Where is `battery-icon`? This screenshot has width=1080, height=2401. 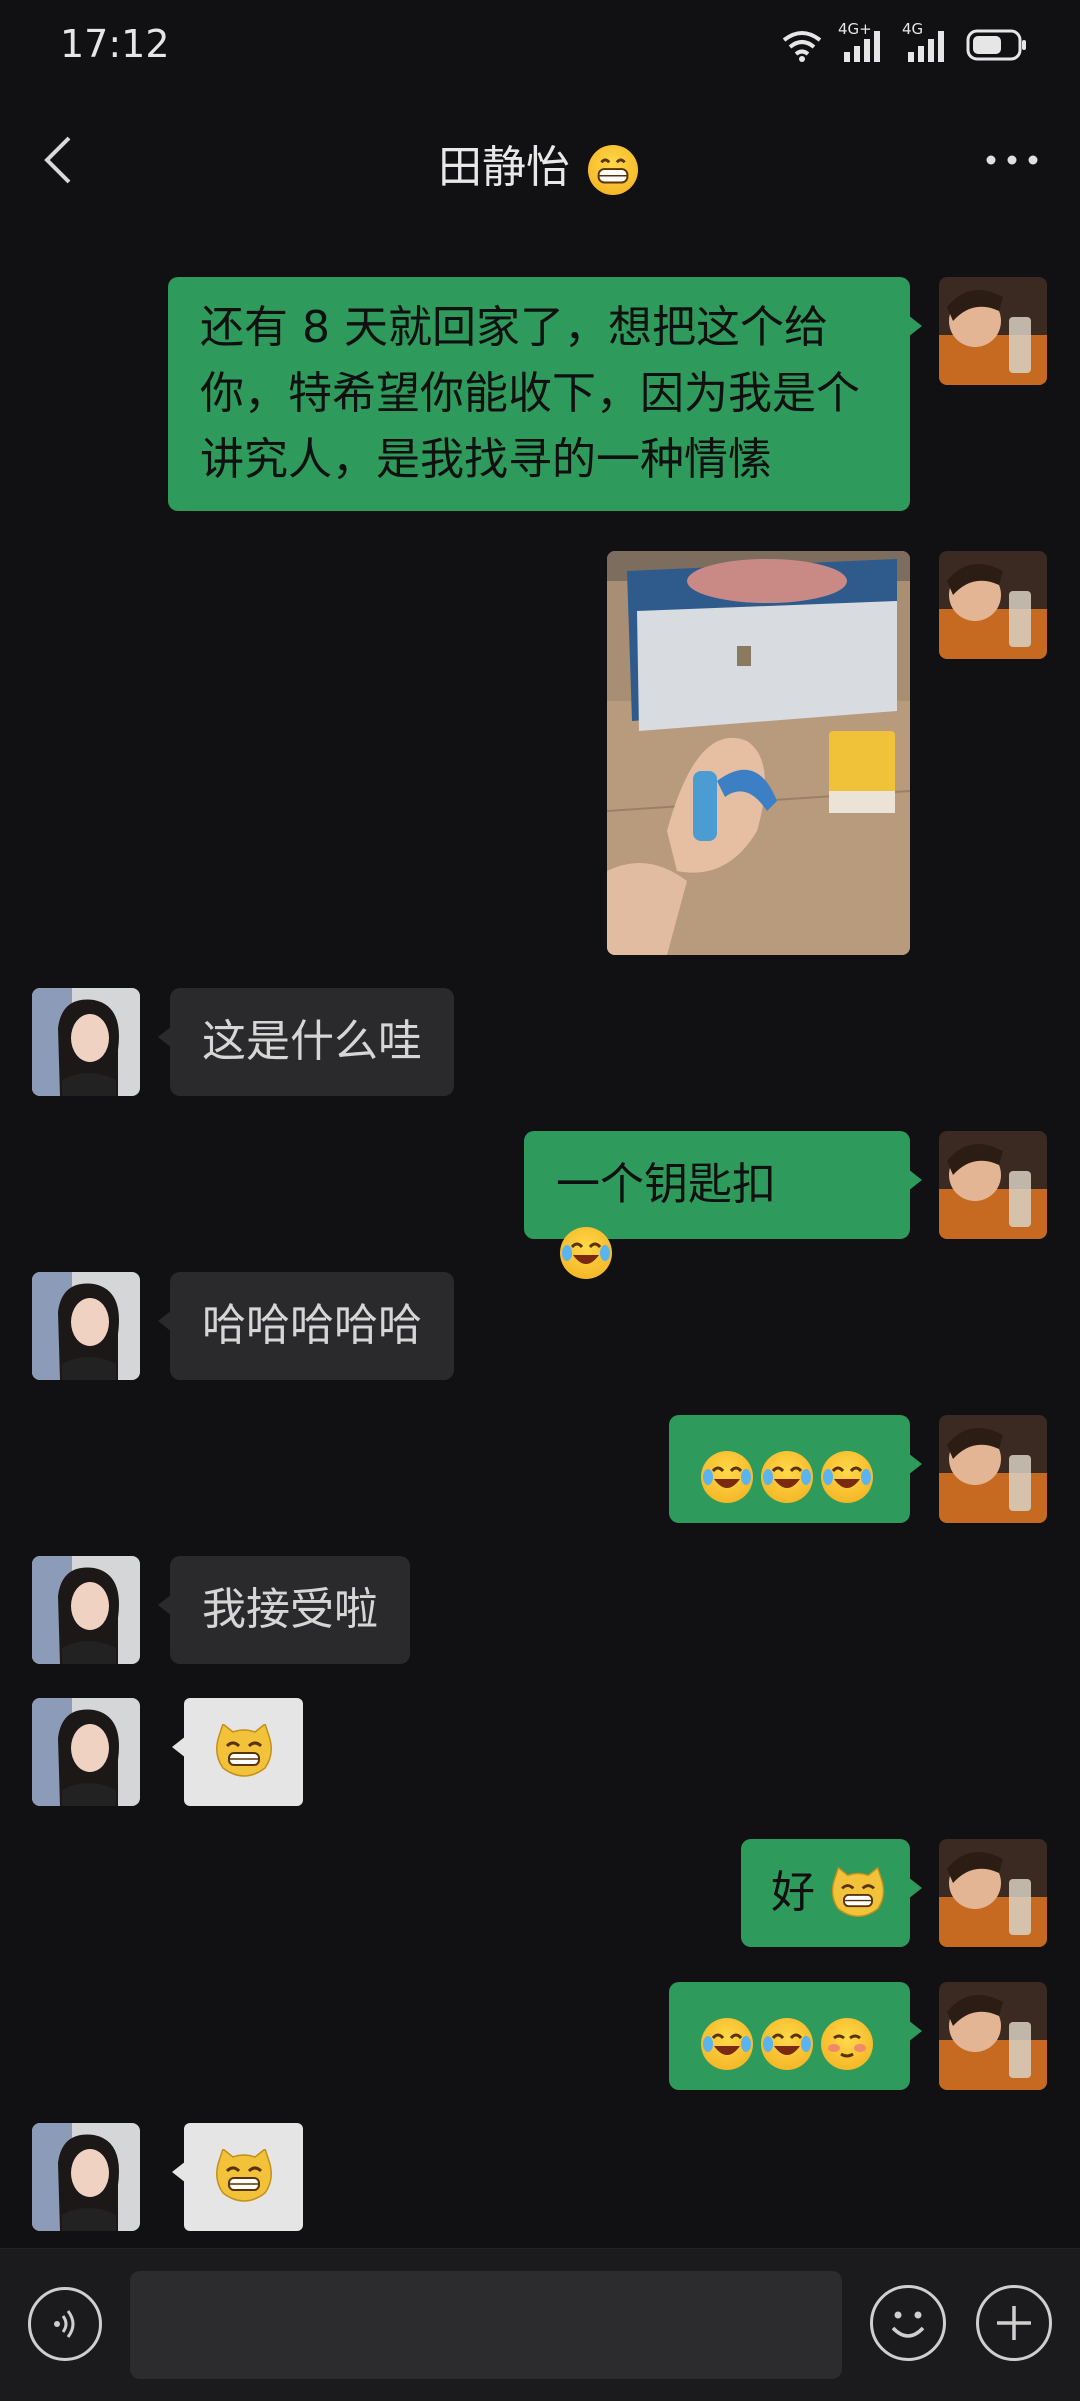 battery-icon is located at coordinates (996, 45).